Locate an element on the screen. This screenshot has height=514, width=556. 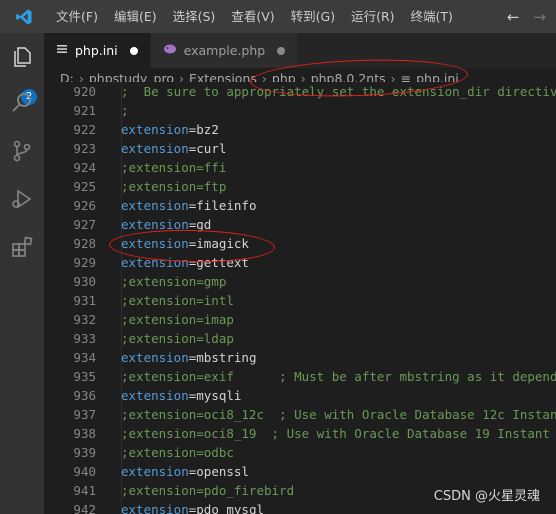
code-text: extension=imagick is located at coordinates (185, 243).